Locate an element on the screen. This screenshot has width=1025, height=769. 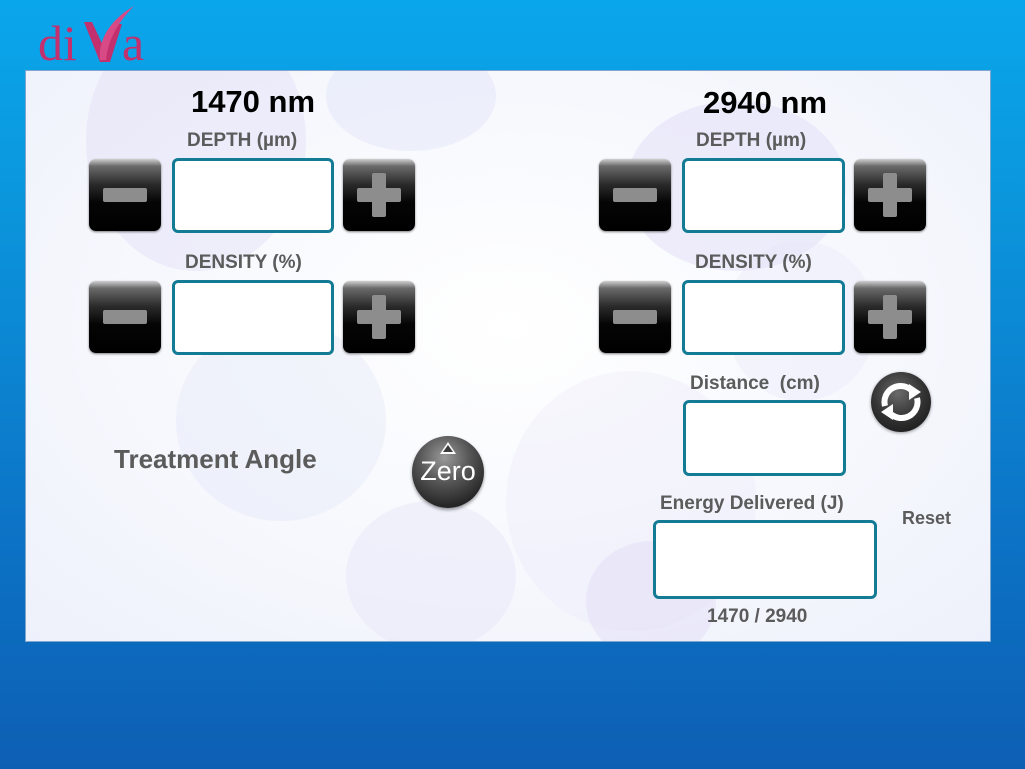
energy-delivered-label: Energy Delivered (J) is located at coordinates (752, 503).